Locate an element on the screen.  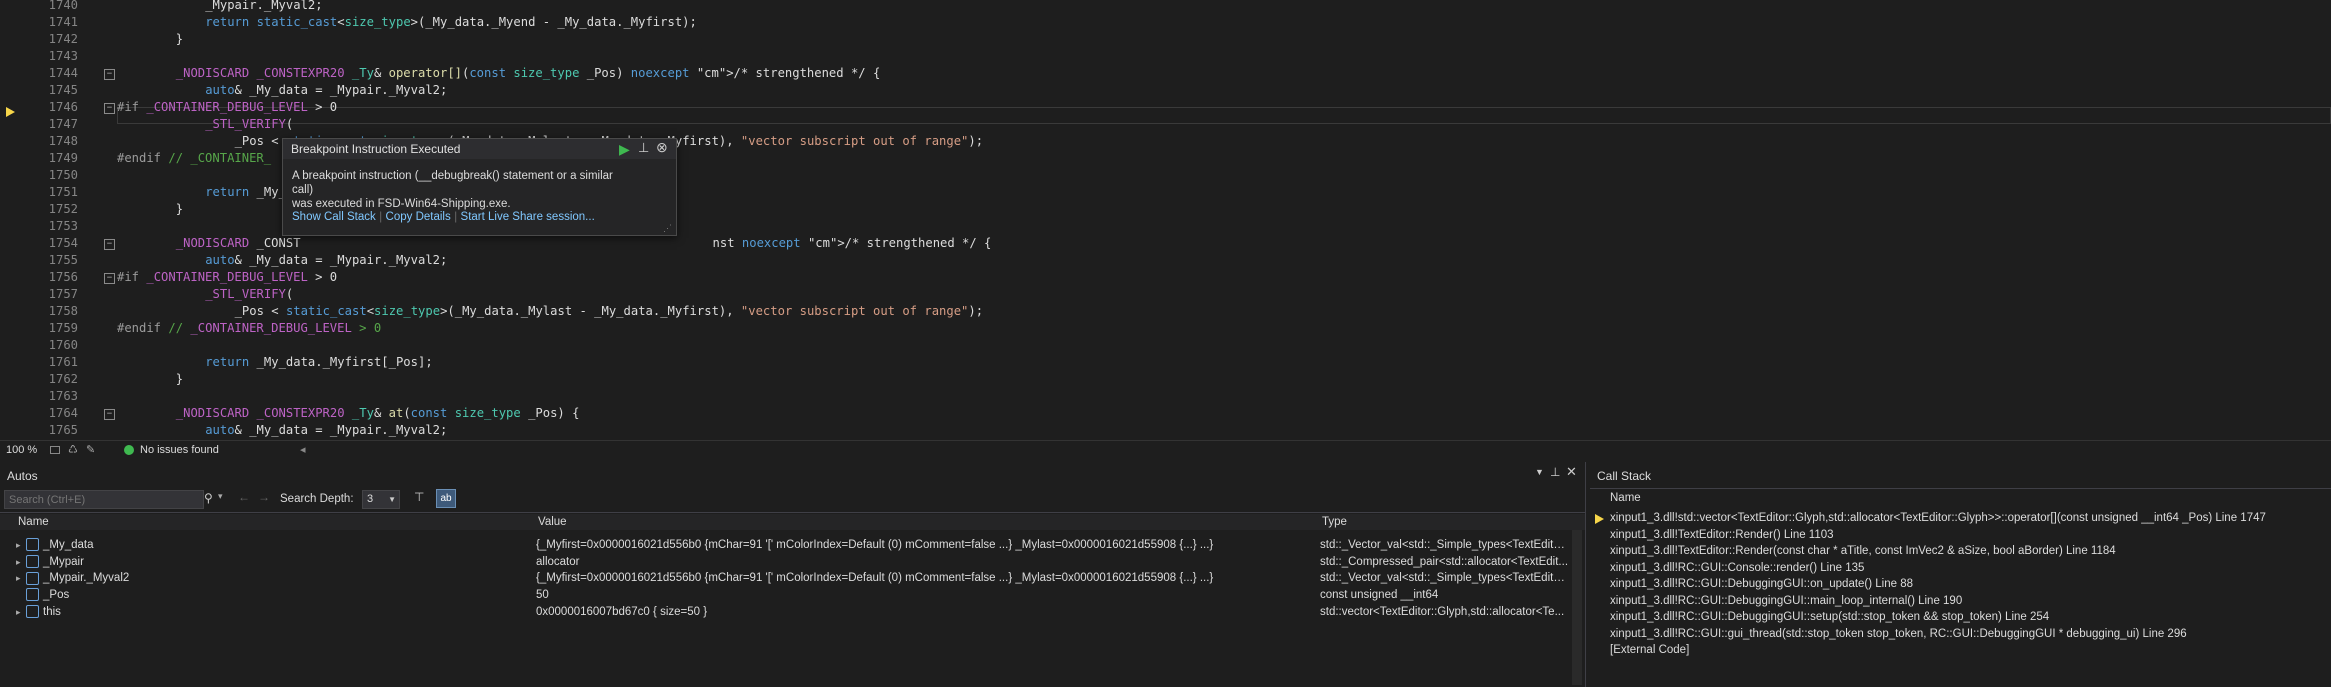
code-line: 1740 _Mypair._Myval2; is located at coordinates (1165, 7).